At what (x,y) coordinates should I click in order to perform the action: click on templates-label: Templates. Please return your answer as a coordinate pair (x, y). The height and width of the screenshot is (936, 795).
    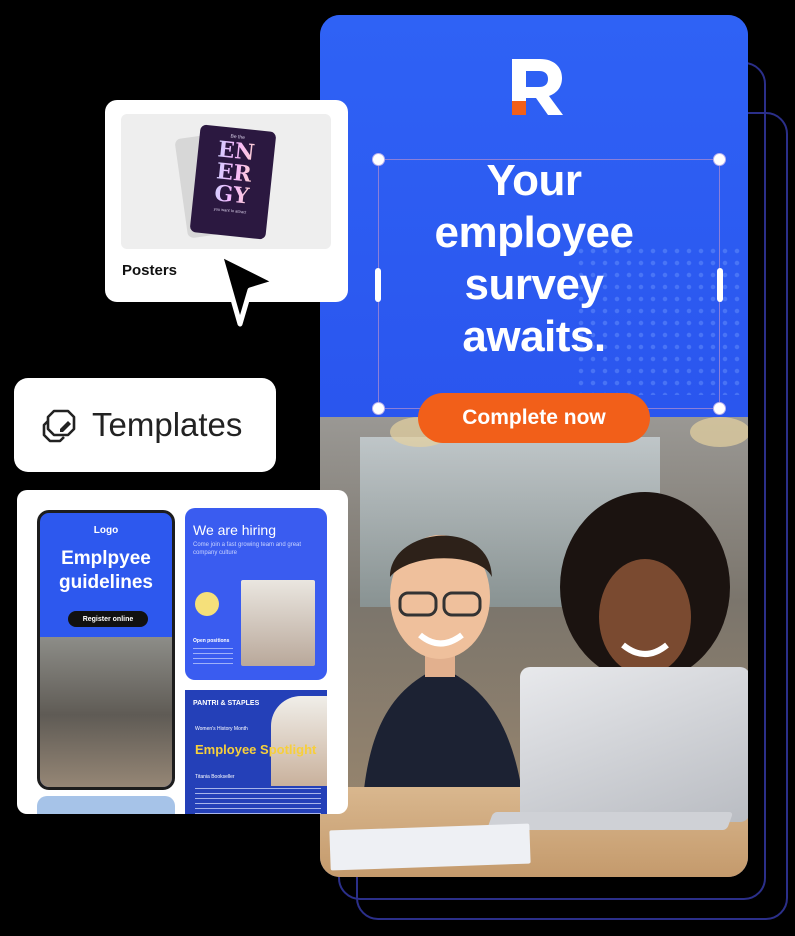
    Looking at the image, I should click on (167, 424).